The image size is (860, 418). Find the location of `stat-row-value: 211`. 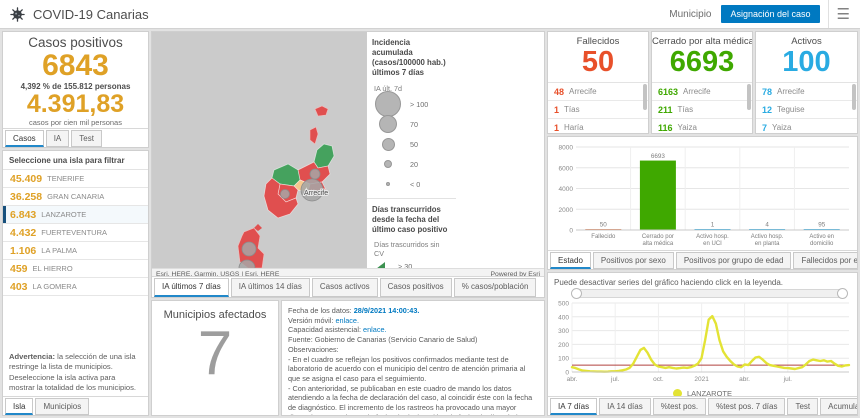

stat-row-value: 211 is located at coordinates (665, 109).